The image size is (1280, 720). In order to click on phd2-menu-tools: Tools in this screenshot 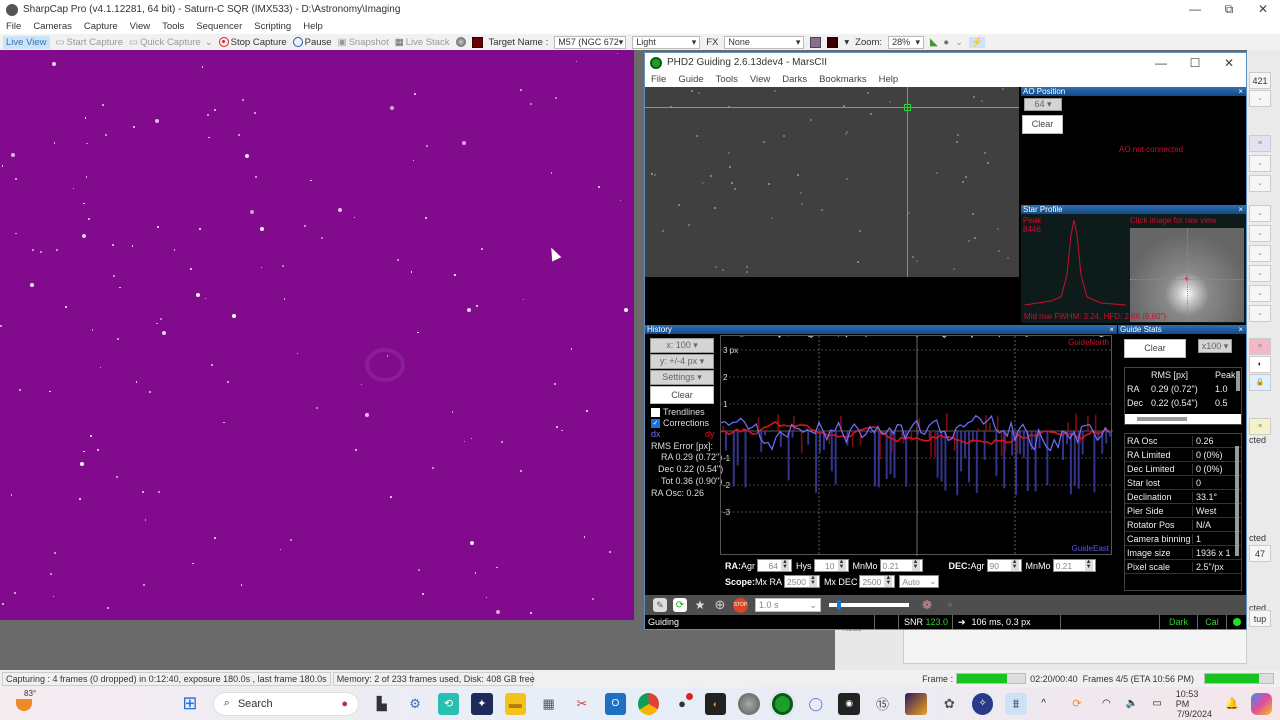, I will do `click(727, 79)`.